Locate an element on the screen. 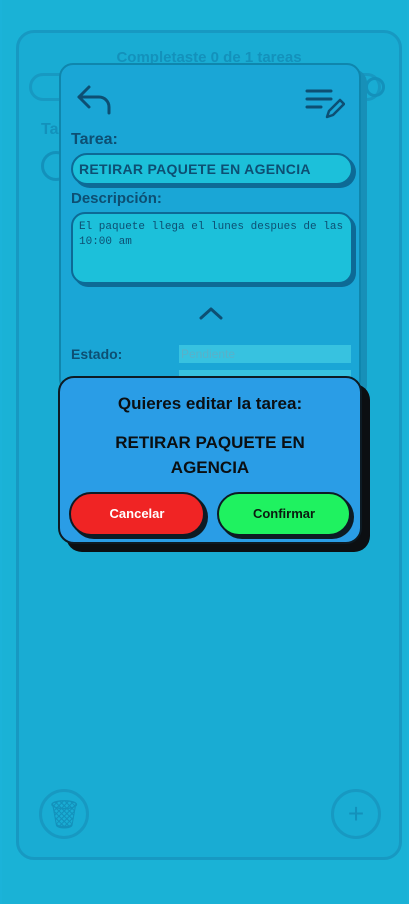 The width and height of the screenshot is (409, 904). confirm-button: Confirmar is located at coordinates (284, 514).